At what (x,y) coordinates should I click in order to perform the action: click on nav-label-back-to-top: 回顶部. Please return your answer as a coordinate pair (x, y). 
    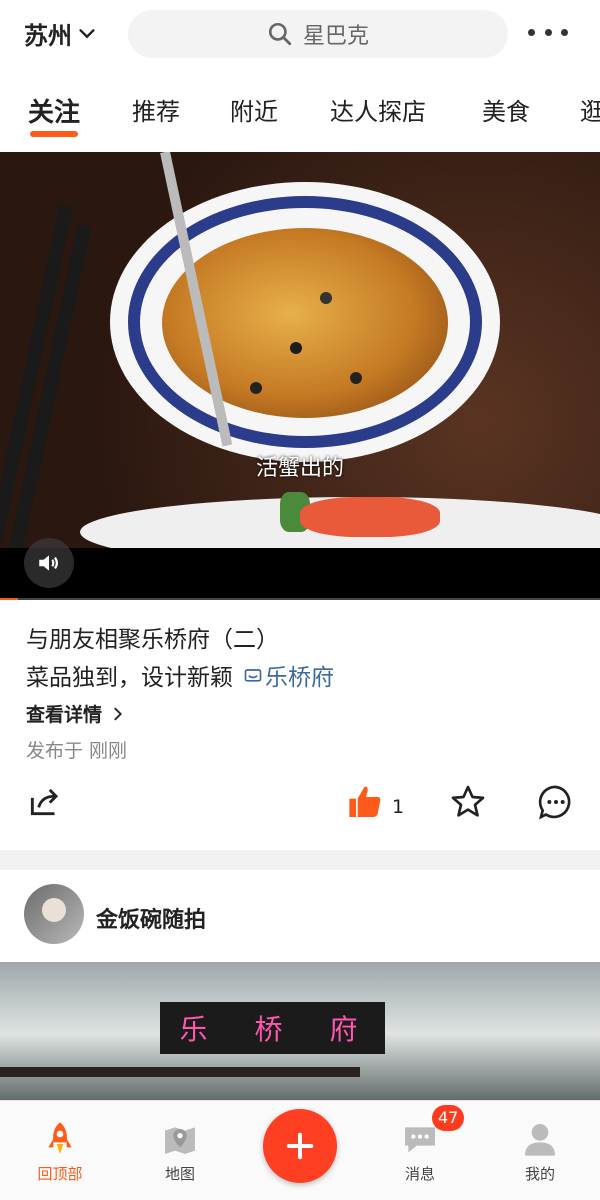
    Looking at the image, I should click on (60, 1174).